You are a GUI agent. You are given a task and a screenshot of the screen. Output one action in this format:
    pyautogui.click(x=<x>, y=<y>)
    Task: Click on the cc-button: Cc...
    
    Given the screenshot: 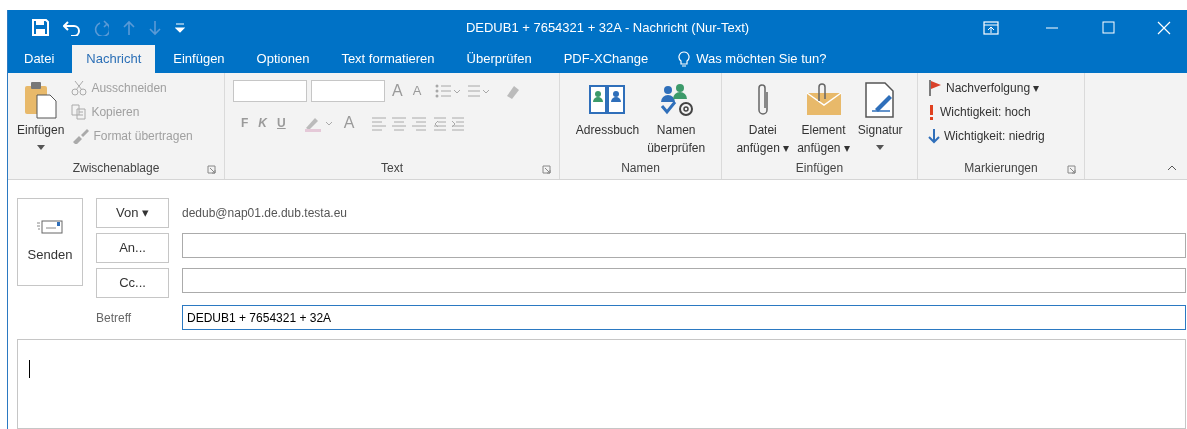 What is the action you would take?
    pyautogui.click(x=132, y=283)
    